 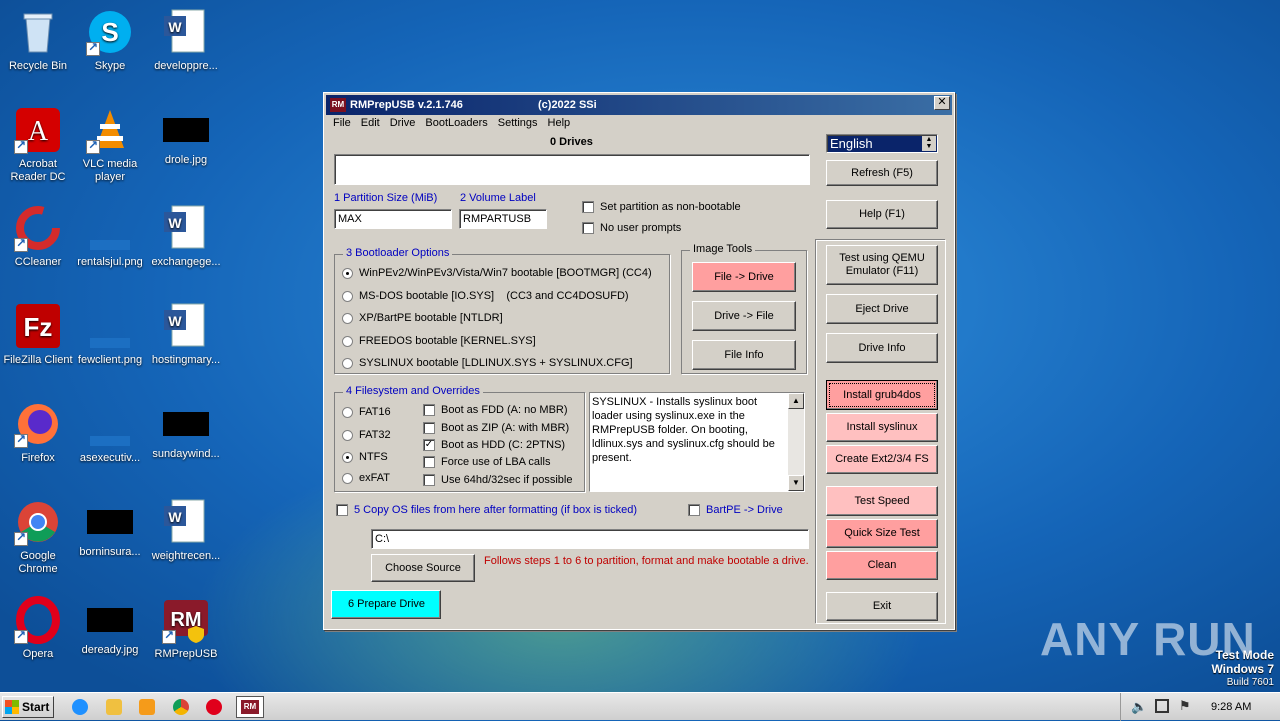 What do you see at coordinates (882, 214) in the screenshot?
I see `help-button: Help (F1)` at bounding box center [882, 214].